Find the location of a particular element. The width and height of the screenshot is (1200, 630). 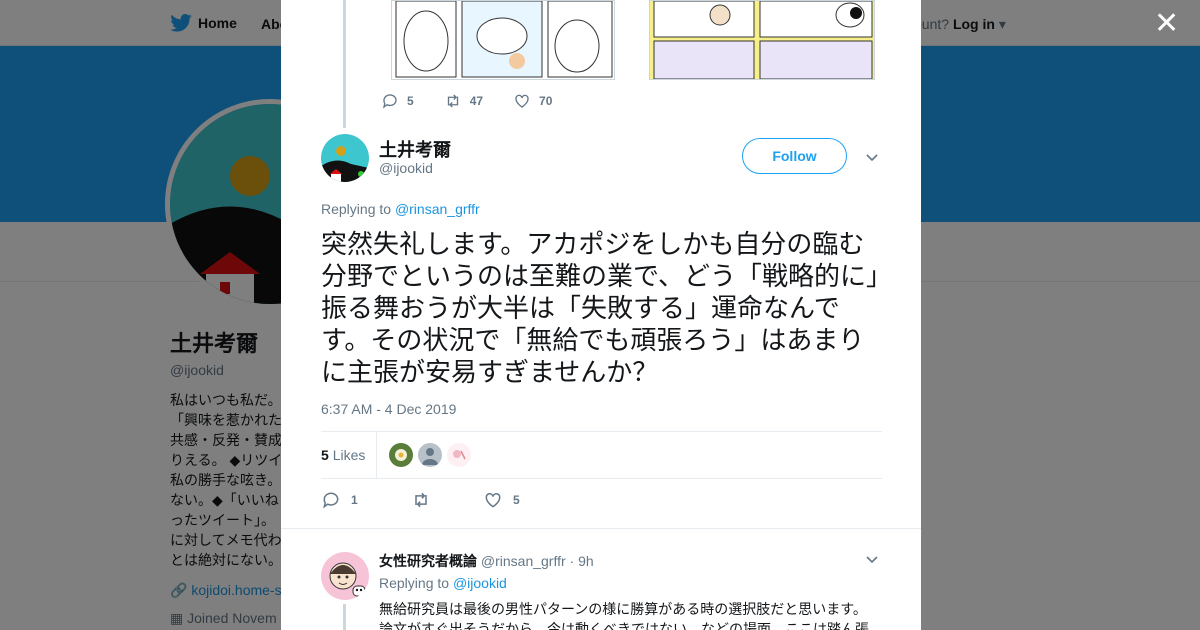

follow-button: Follow is located at coordinates (794, 156).